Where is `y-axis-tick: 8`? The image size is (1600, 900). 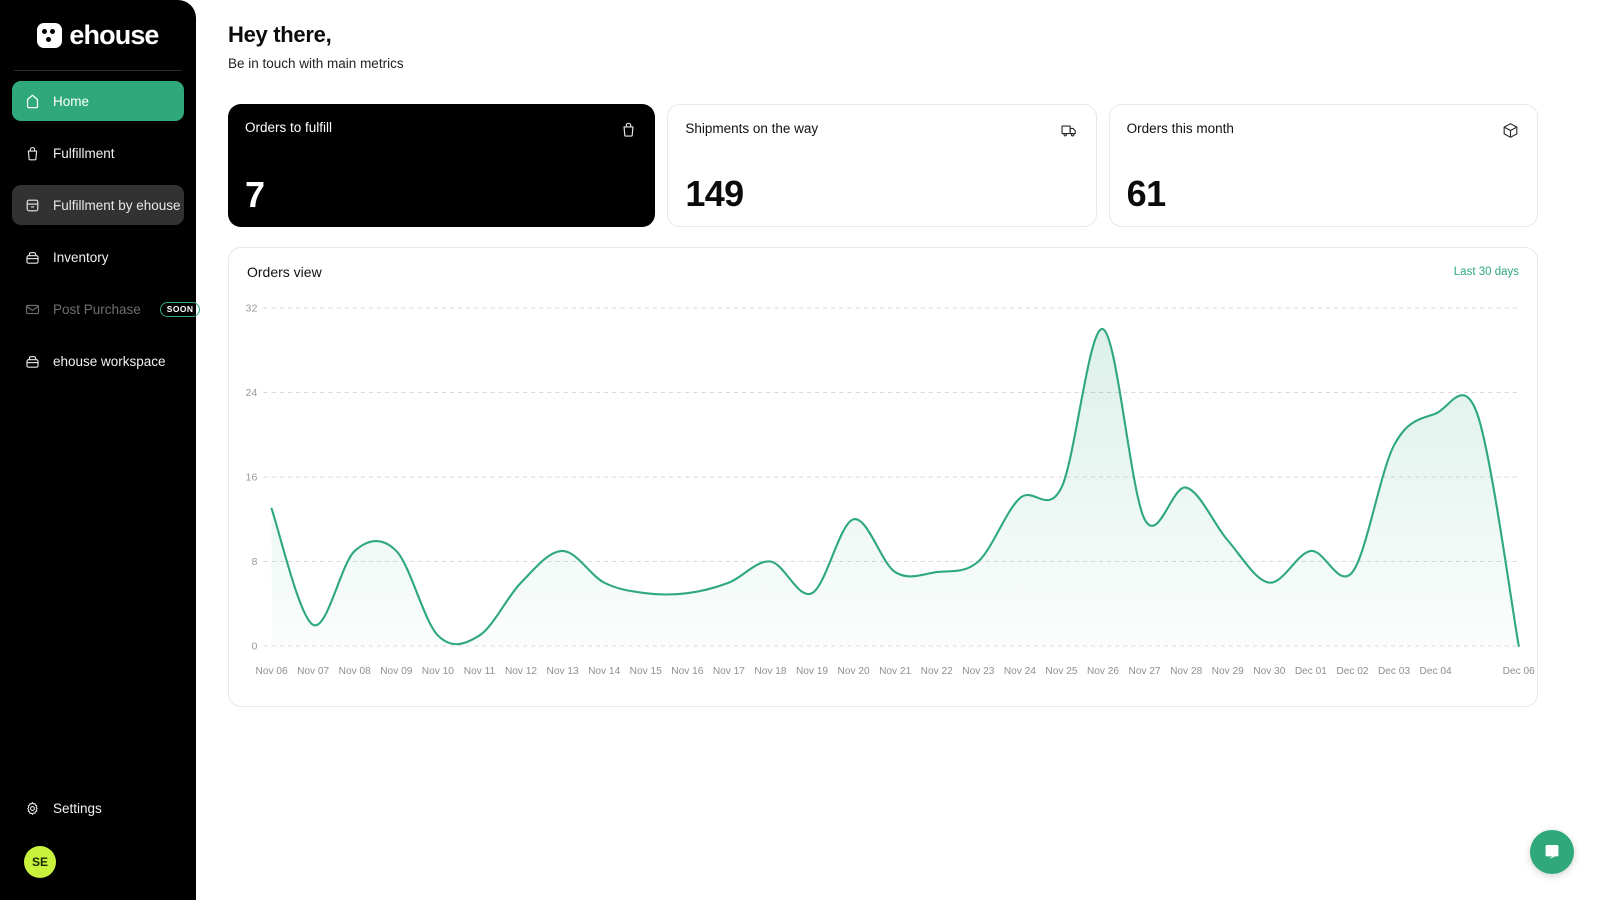 y-axis-tick: 8 is located at coordinates (254, 562).